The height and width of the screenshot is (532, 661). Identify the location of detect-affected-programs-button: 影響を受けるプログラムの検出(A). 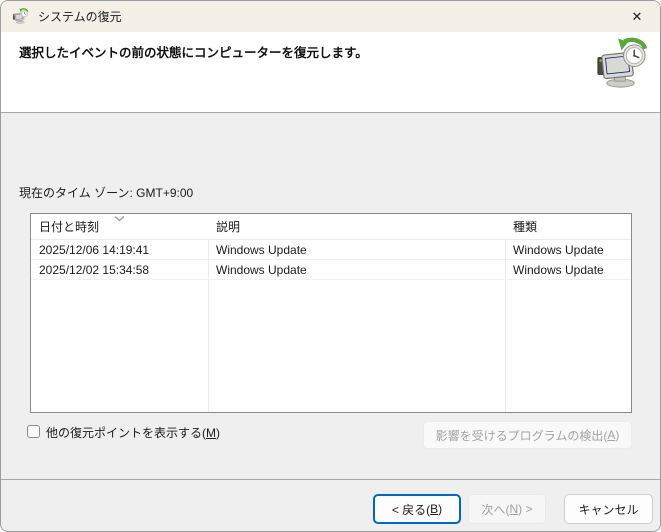
(527, 435).